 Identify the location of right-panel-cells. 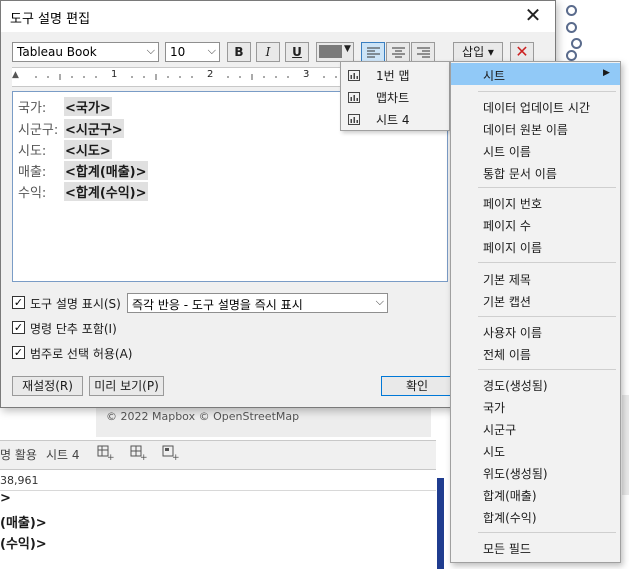
(625, 445).